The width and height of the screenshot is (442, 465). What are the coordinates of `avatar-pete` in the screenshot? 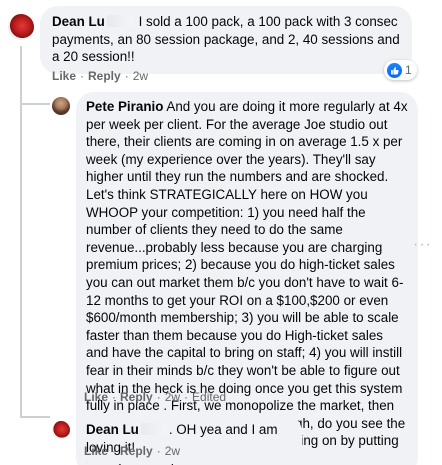 It's located at (61, 106).